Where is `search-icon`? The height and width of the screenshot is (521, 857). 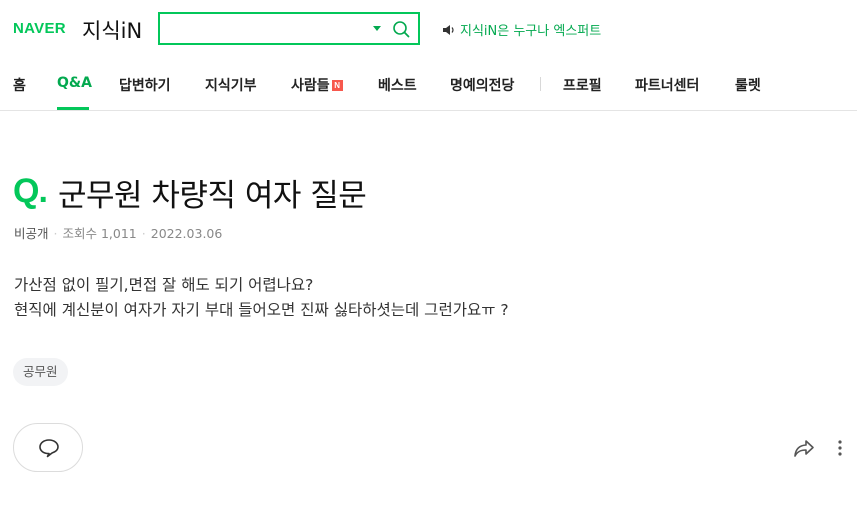 search-icon is located at coordinates (401, 29).